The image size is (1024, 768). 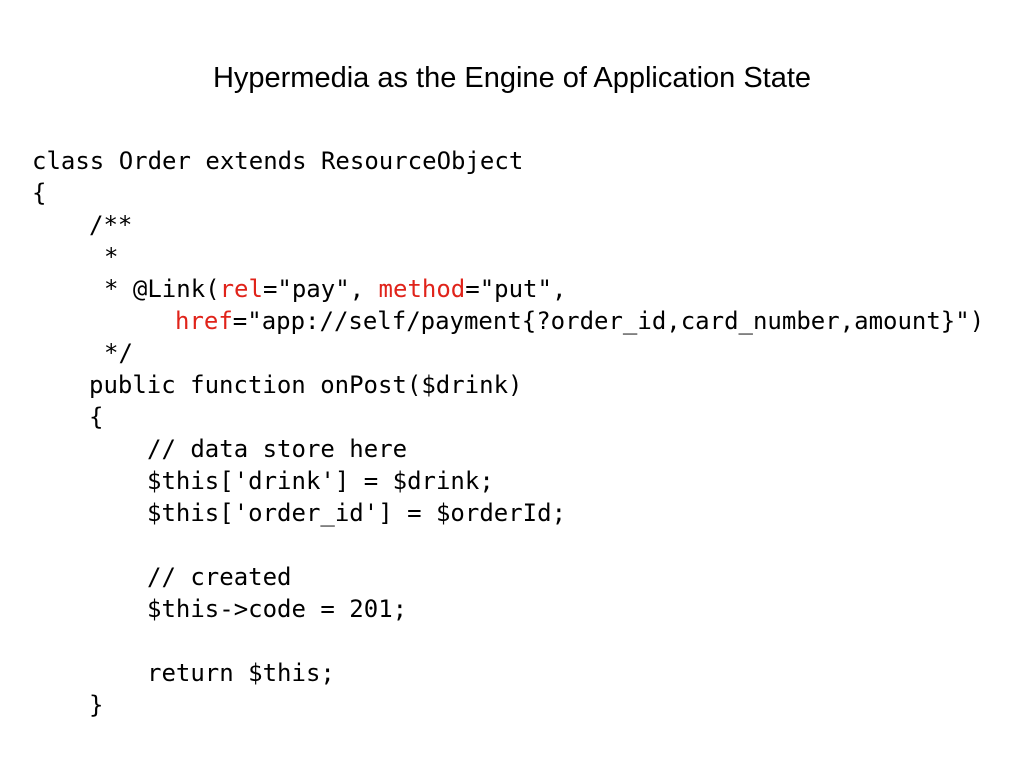 What do you see at coordinates (516, 289) in the screenshot?
I see `link-method-value: ="put",` at bounding box center [516, 289].